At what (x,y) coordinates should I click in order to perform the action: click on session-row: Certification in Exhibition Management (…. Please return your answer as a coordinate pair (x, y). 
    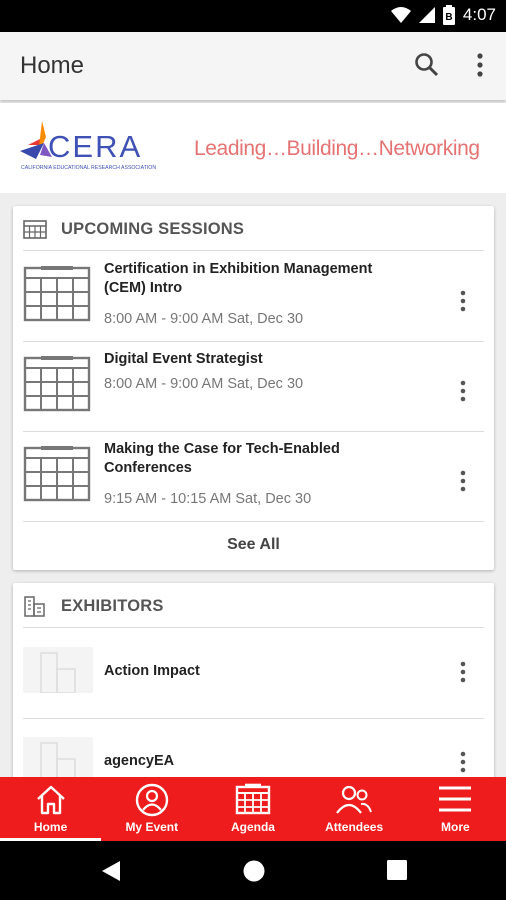
    Looking at the image, I should click on (253, 297).